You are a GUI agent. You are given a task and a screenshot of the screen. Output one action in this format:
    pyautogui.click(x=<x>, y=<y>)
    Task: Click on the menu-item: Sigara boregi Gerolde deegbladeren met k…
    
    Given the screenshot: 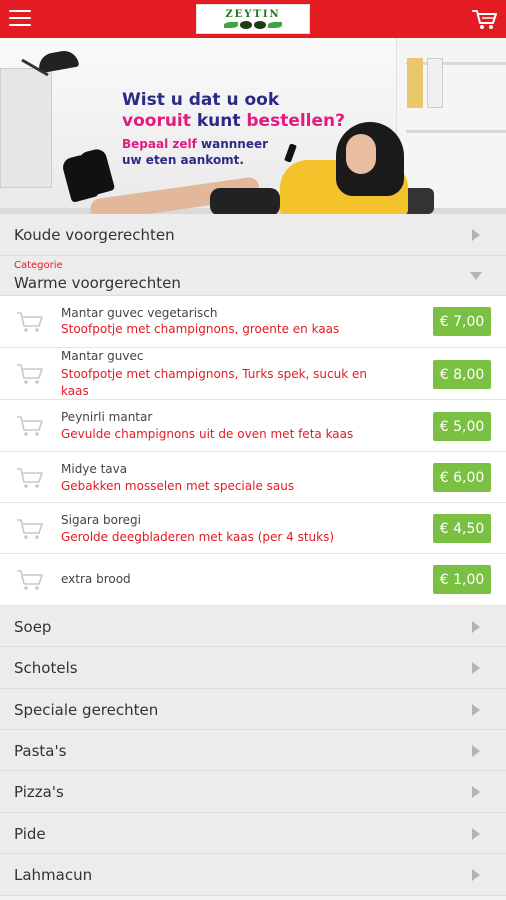 What is the action you would take?
    pyautogui.click(x=253, y=528)
    